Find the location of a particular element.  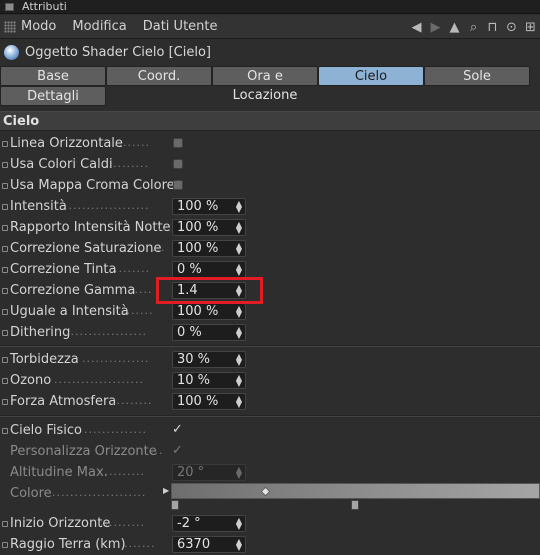

tab-coord: Coord. is located at coordinates (159, 76).